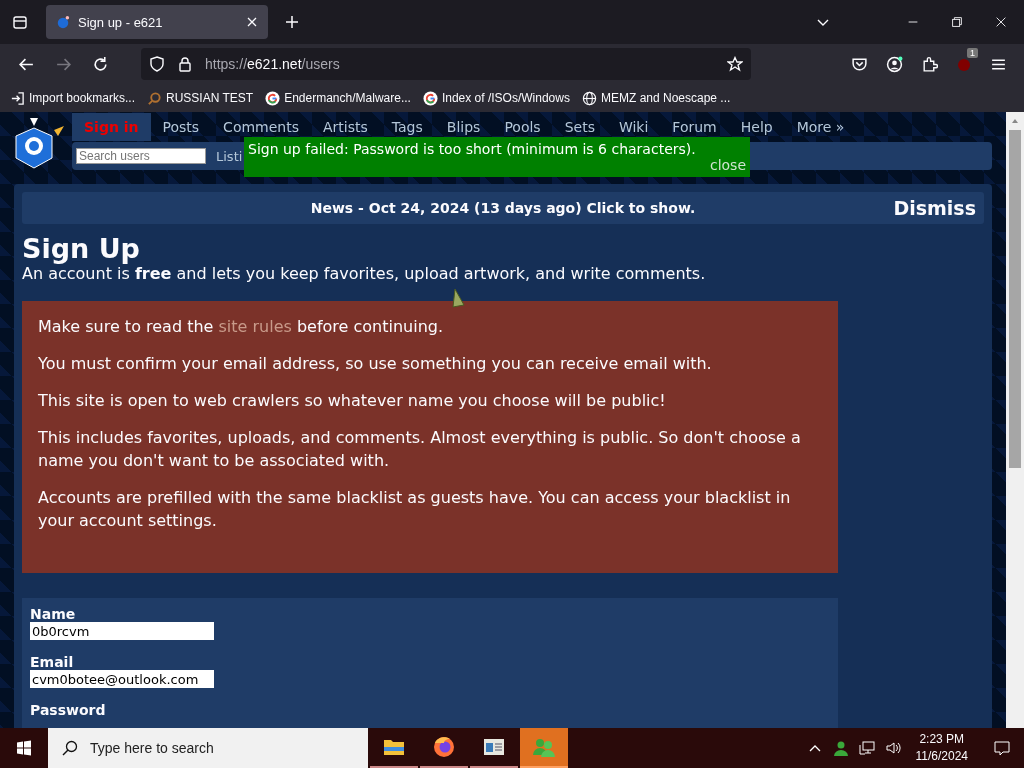 This screenshot has width=1024, height=768. I want to click on rule-text: You must confirm your email address, so use something you can receive email with., so click(375, 364).